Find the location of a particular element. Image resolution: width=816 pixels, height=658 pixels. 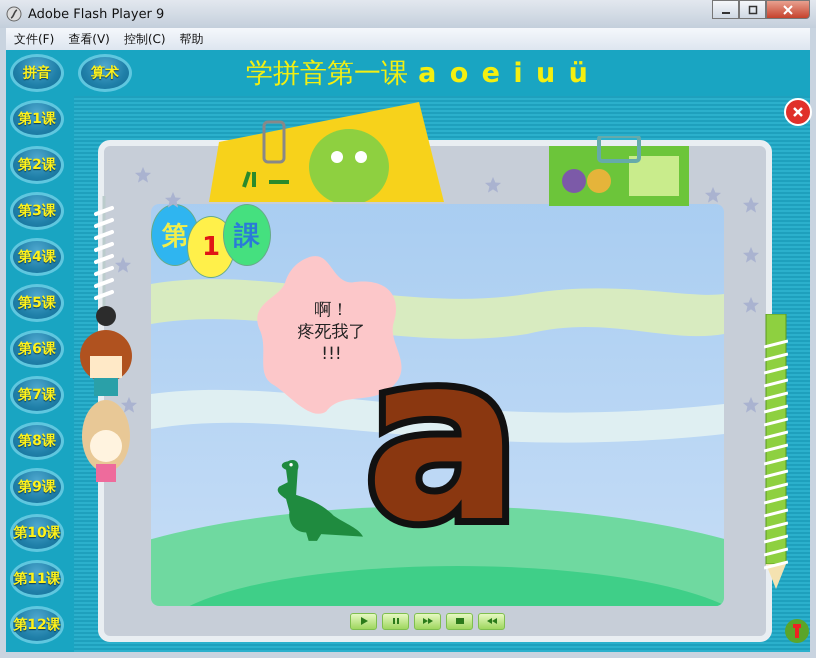

big-letter: a is located at coordinates (442, 440).